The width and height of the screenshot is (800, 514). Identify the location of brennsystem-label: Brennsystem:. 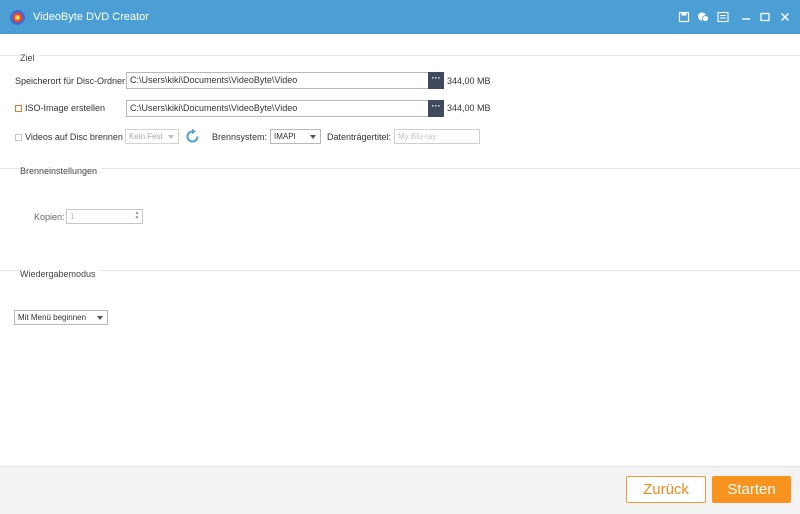
(240, 137).